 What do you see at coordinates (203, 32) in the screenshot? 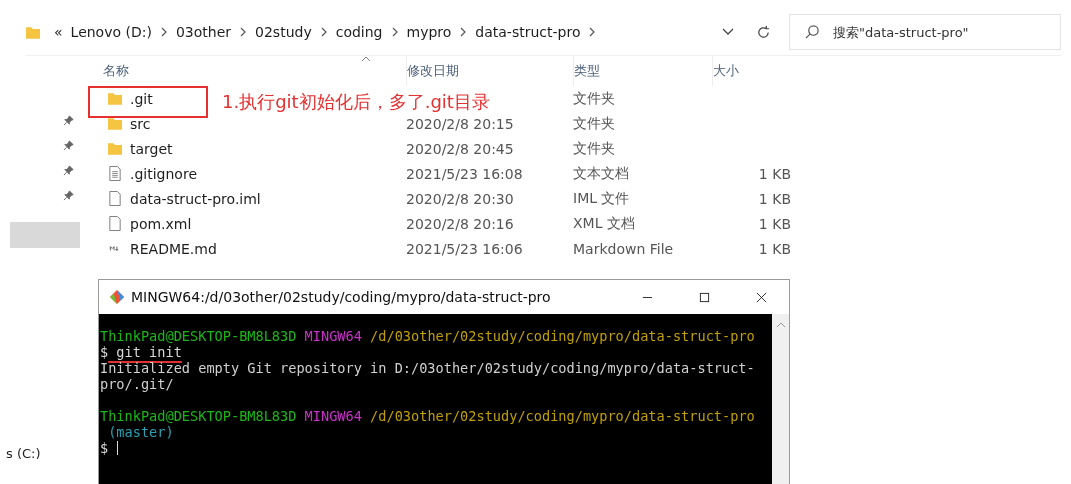
I see `breadcrumb: 03other` at bounding box center [203, 32].